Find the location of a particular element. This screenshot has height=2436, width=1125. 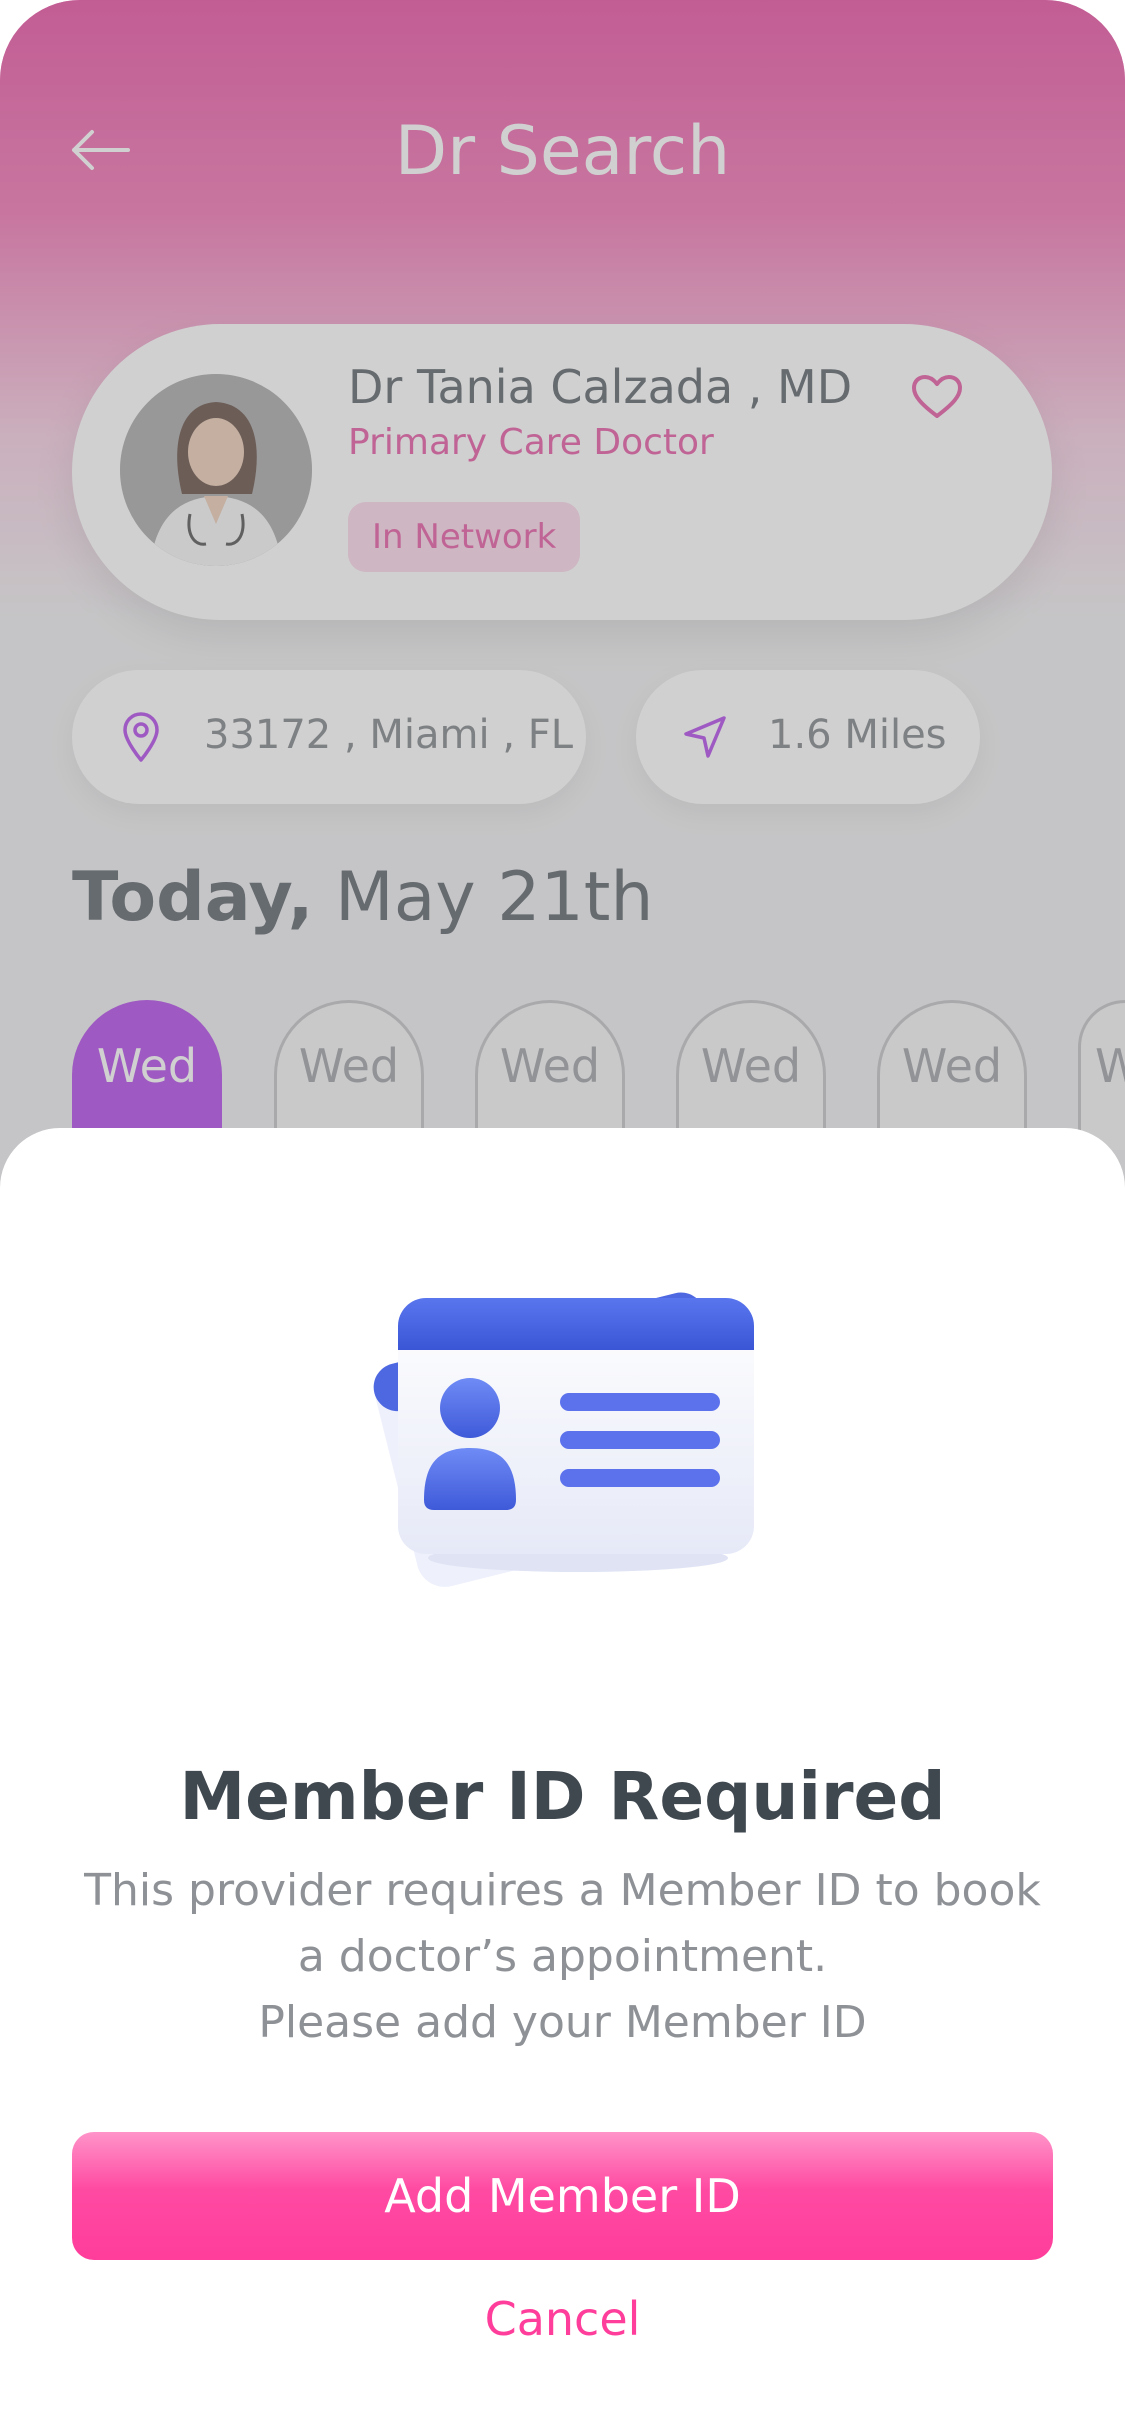

id-card-icon is located at coordinates (558, 1418).